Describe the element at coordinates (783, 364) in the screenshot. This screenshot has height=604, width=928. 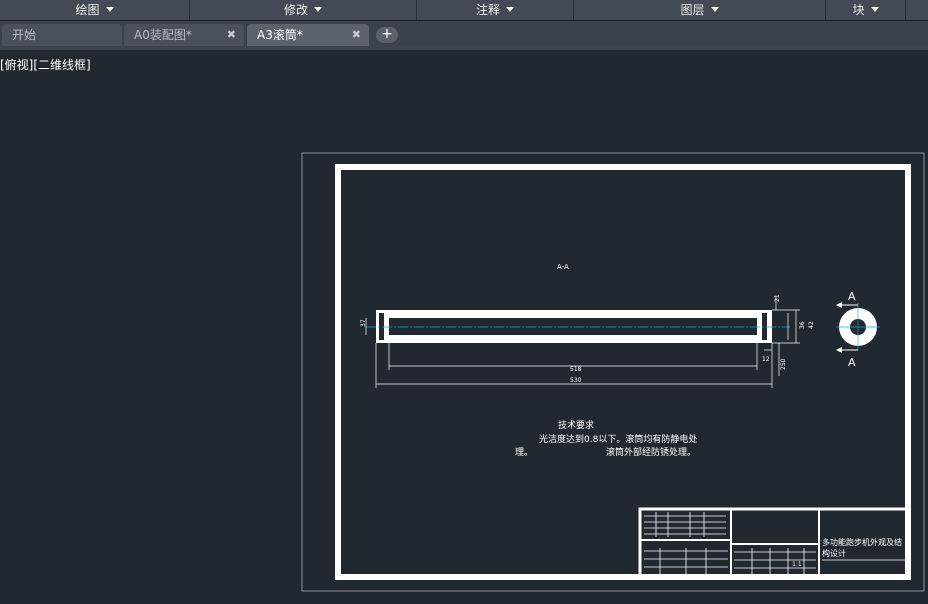
I see `dim-bottom-right: 250` at that location.